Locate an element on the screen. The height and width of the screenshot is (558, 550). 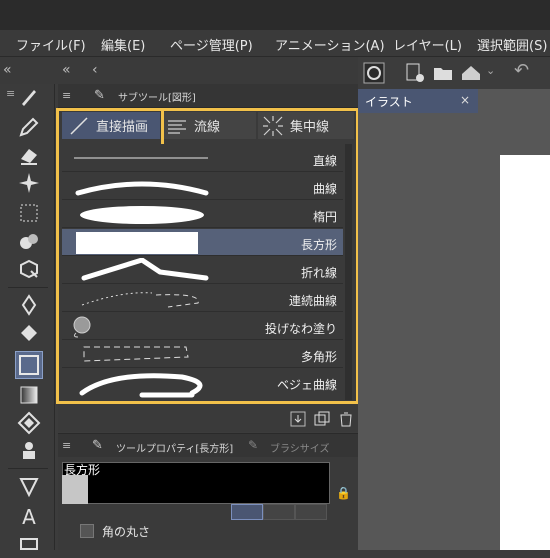
tab-focus-lines: 集中線 is located at coordinates (306, 125).